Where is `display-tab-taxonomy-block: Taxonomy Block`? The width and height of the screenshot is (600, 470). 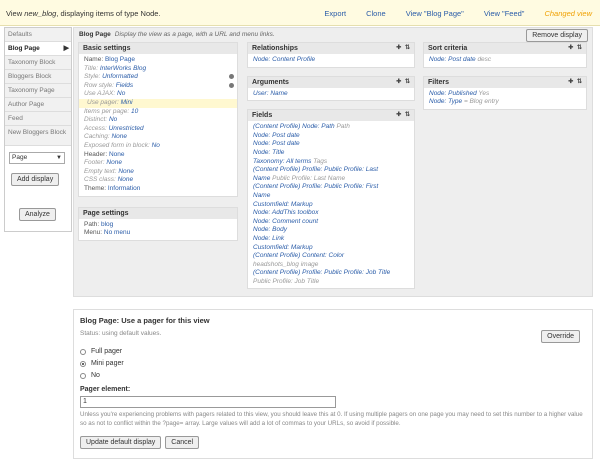
display-tab-taxonomy-block: Taxonomy Block is located at coordinates (38, 63).